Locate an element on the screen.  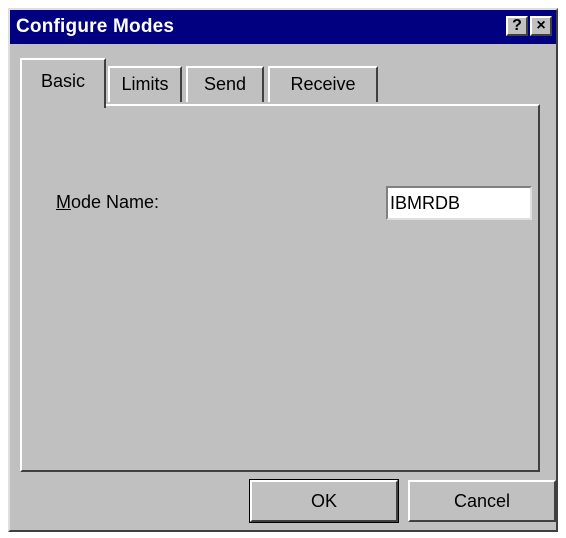
tab-basic: Basic is located at coordinates (63, 83).